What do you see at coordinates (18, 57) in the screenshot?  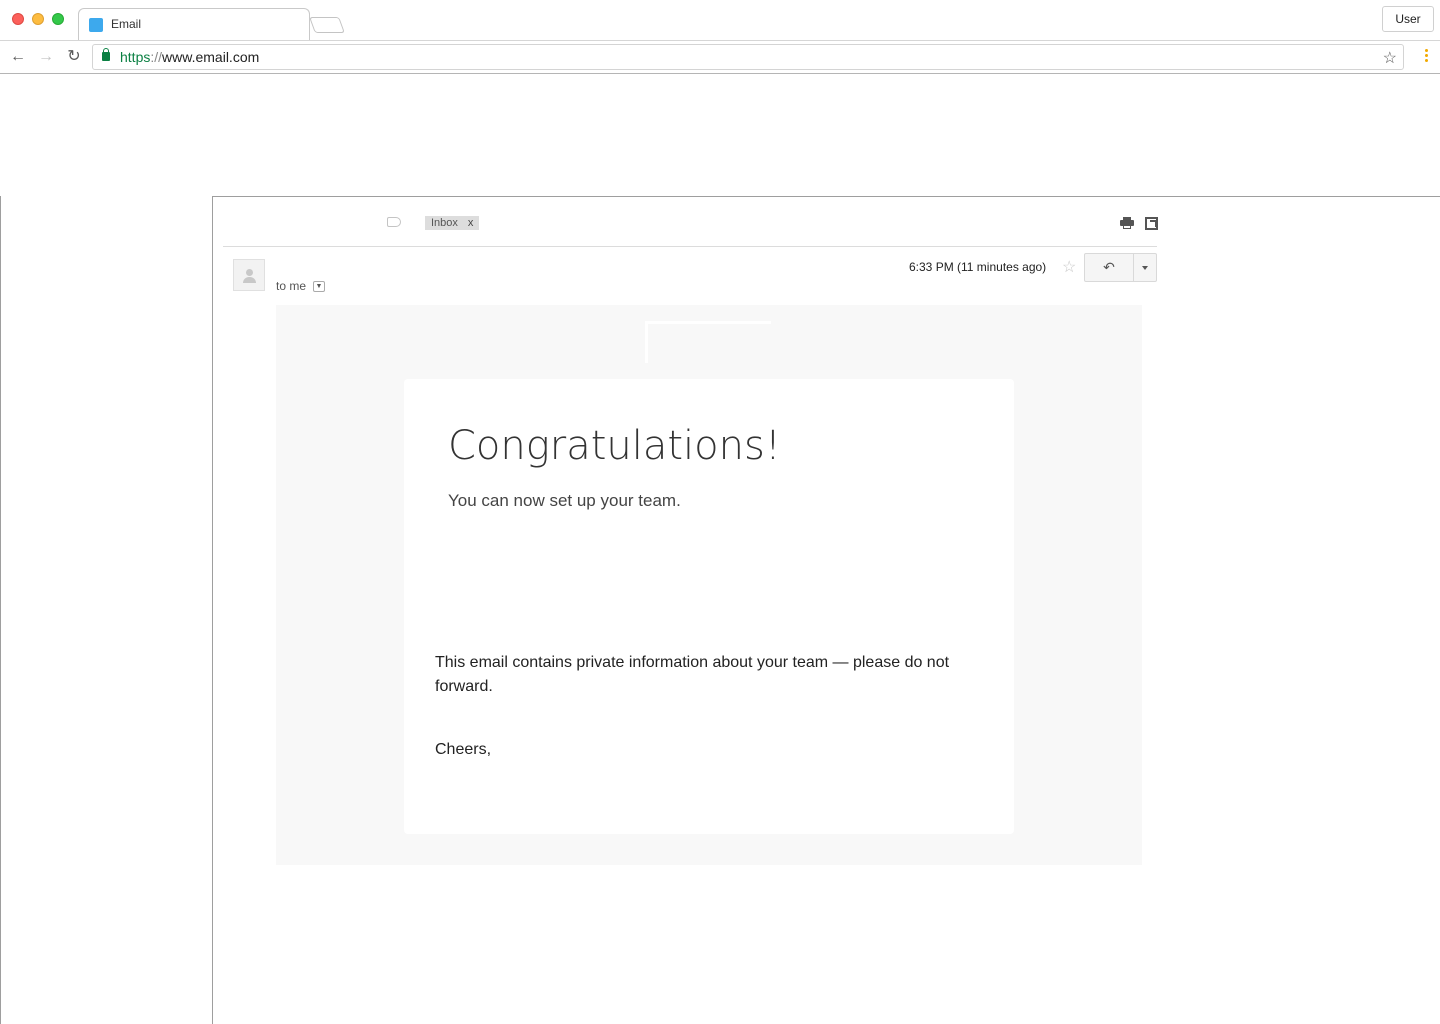 I see `back-arrow-icon: ←` at bounding box center [18, 57].